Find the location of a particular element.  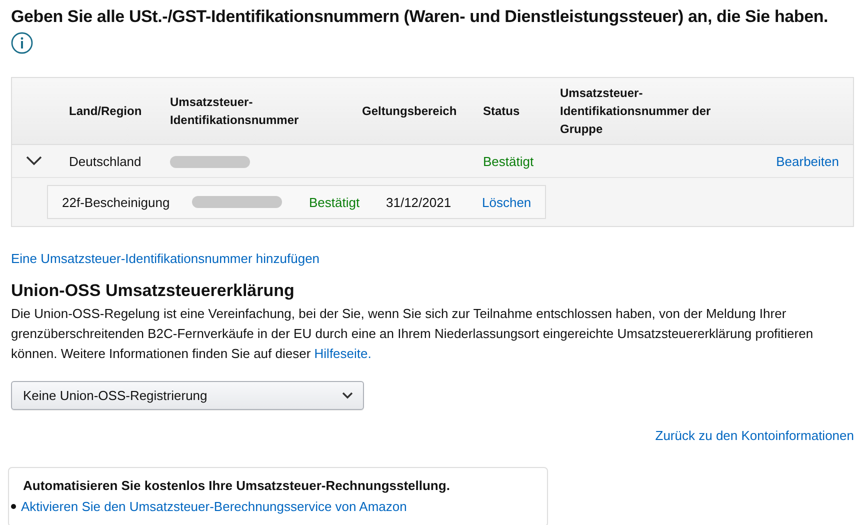

column-header: Status is located at coordinates (502, 111).